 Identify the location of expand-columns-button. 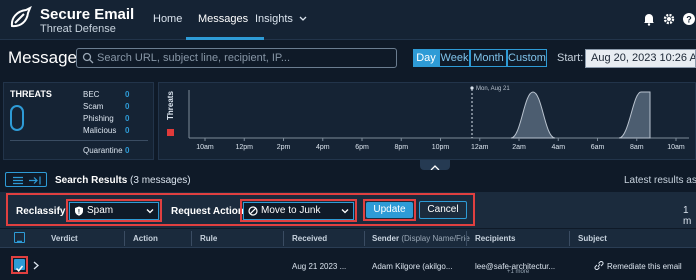
(26, 179).